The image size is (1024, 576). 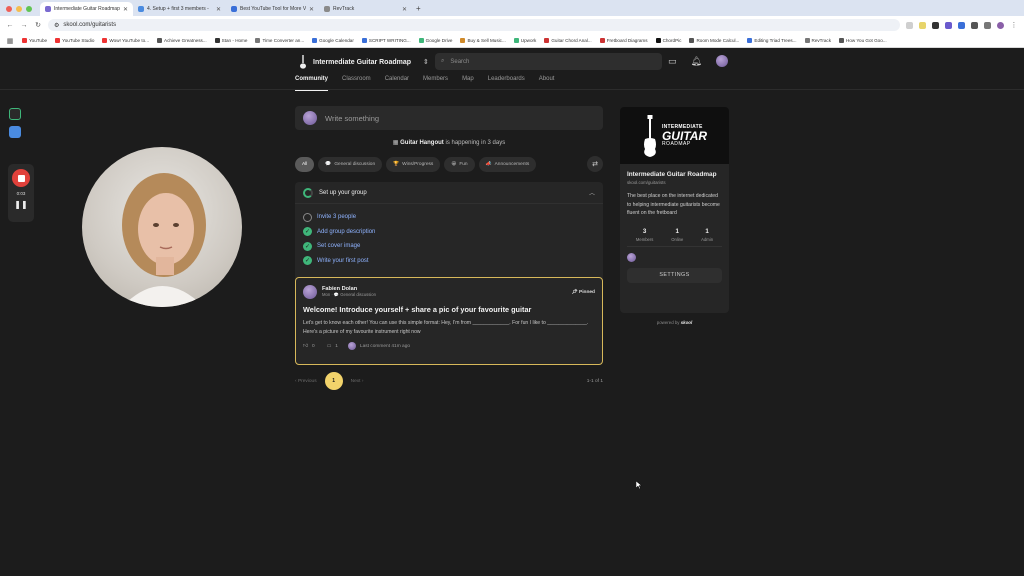 What do you see at coordinates (507, 164) in the screenshot?
I see `filter-chip-announcements: 📣 Announcements` at bounding box center [507, 164].